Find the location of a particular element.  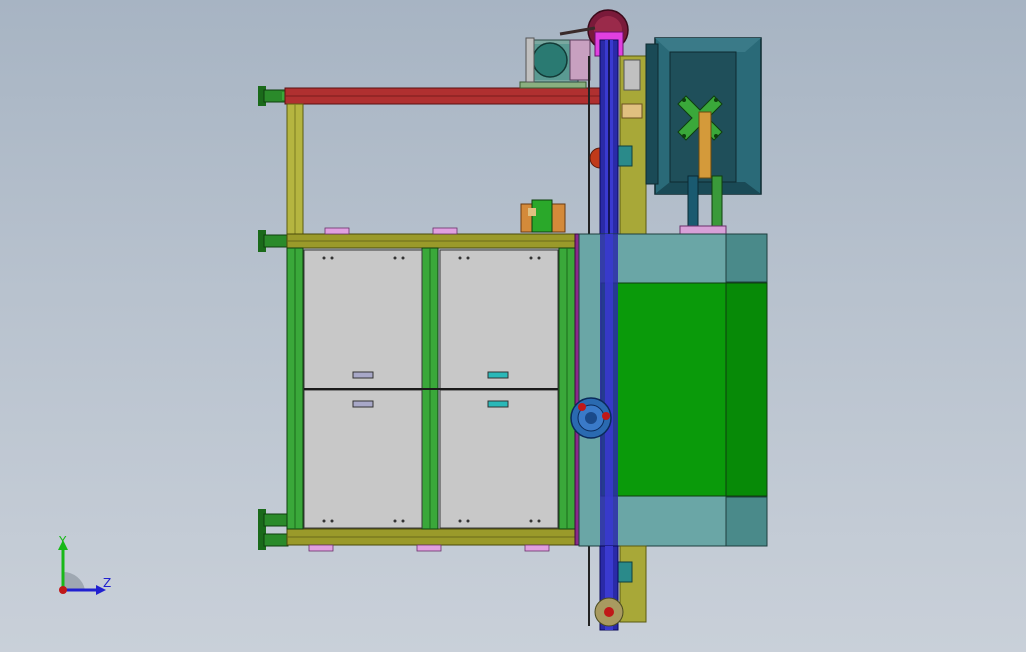

y-axis-label: Y is located at coordinates (62, 541).